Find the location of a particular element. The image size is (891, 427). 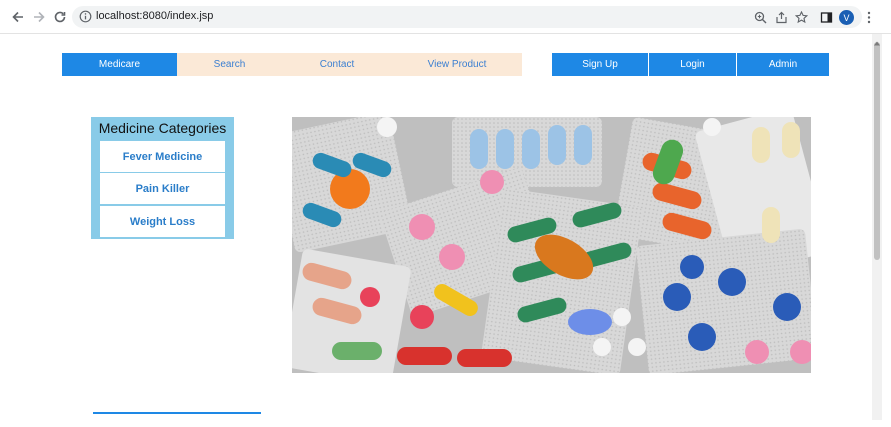

scrollbar-thumb is located at coordinates (877, 151).